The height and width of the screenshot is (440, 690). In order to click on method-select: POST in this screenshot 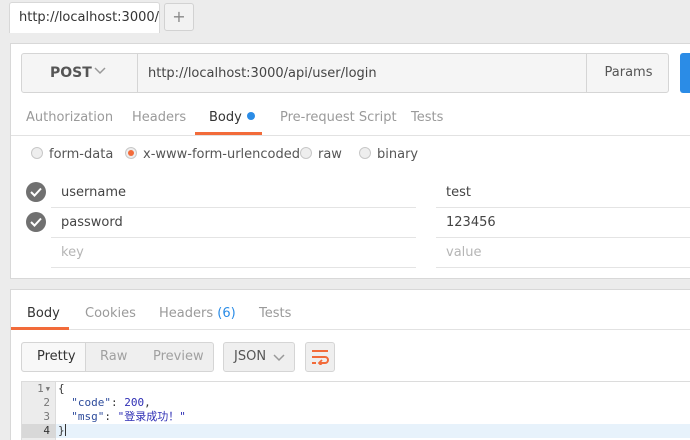, I will do `click(80, 73)`.